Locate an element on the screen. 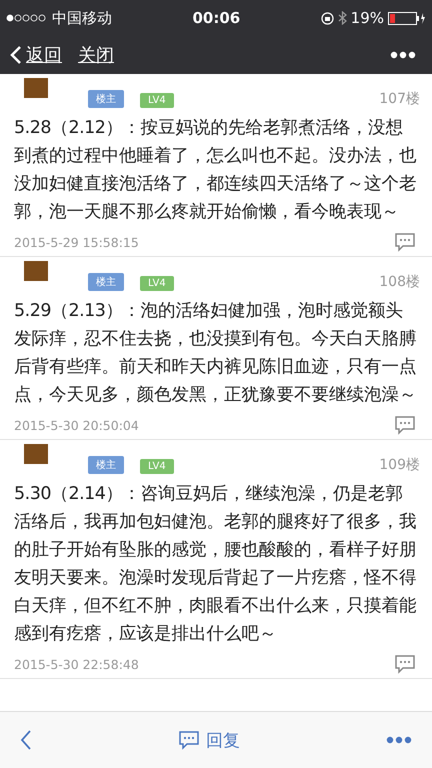 The image size is (432, 768). back-link: 返回 is located at coordinates (44, 55).